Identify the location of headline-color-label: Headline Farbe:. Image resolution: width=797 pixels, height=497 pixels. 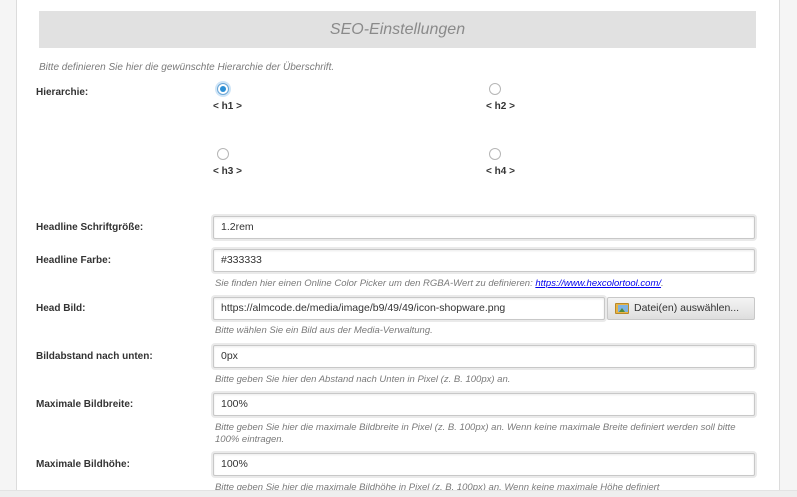
(74, 260).